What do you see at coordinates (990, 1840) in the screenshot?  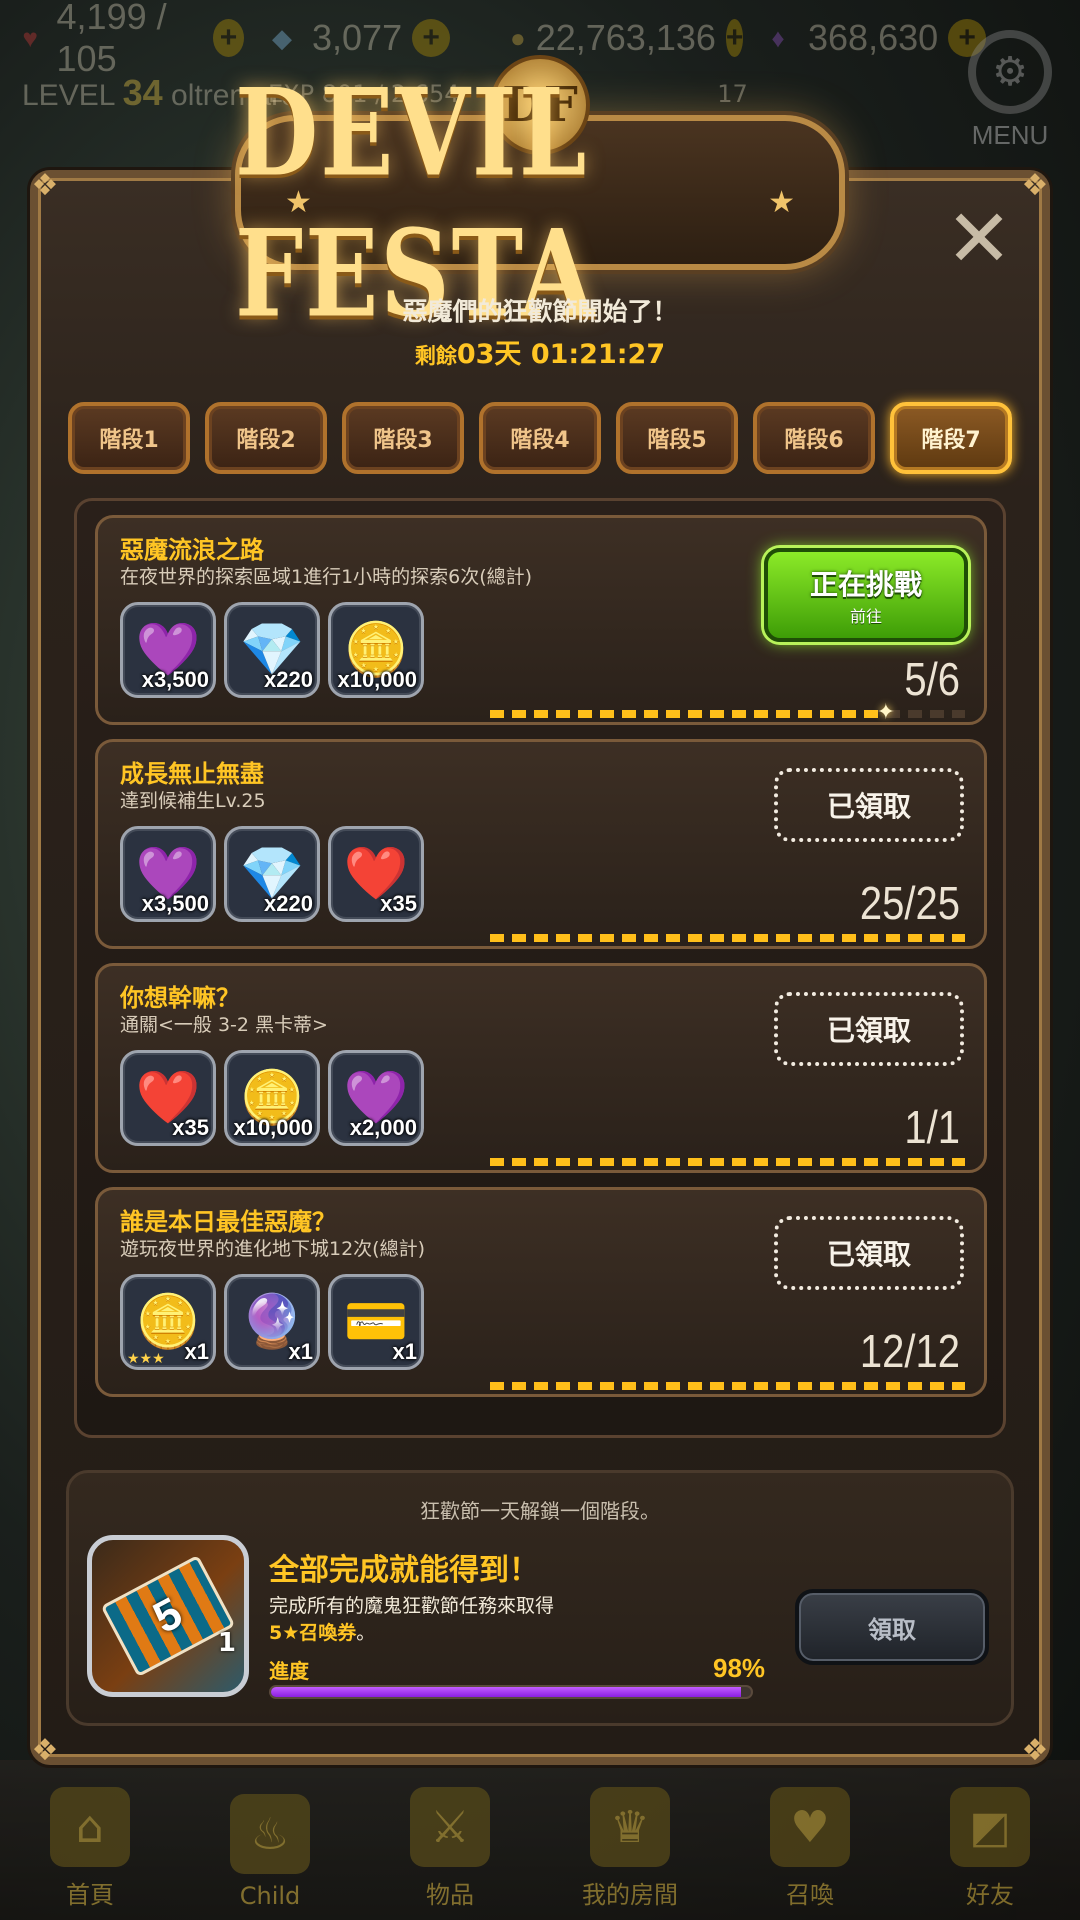 I see `nav-item-friend-shield: ◩ 好友` at bounding box center [990, 1840].